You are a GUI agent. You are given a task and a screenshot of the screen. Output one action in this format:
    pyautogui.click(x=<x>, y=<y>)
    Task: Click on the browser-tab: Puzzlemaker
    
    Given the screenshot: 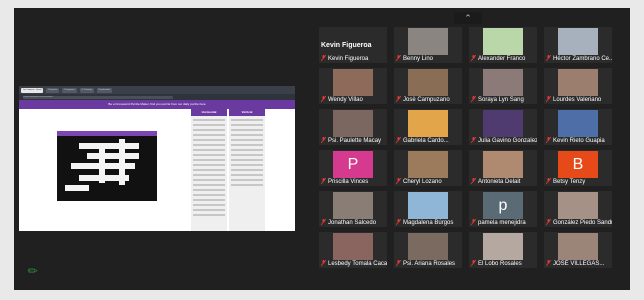 What is the action you would take?
    pyautogui.click(x=104, y=90)
    